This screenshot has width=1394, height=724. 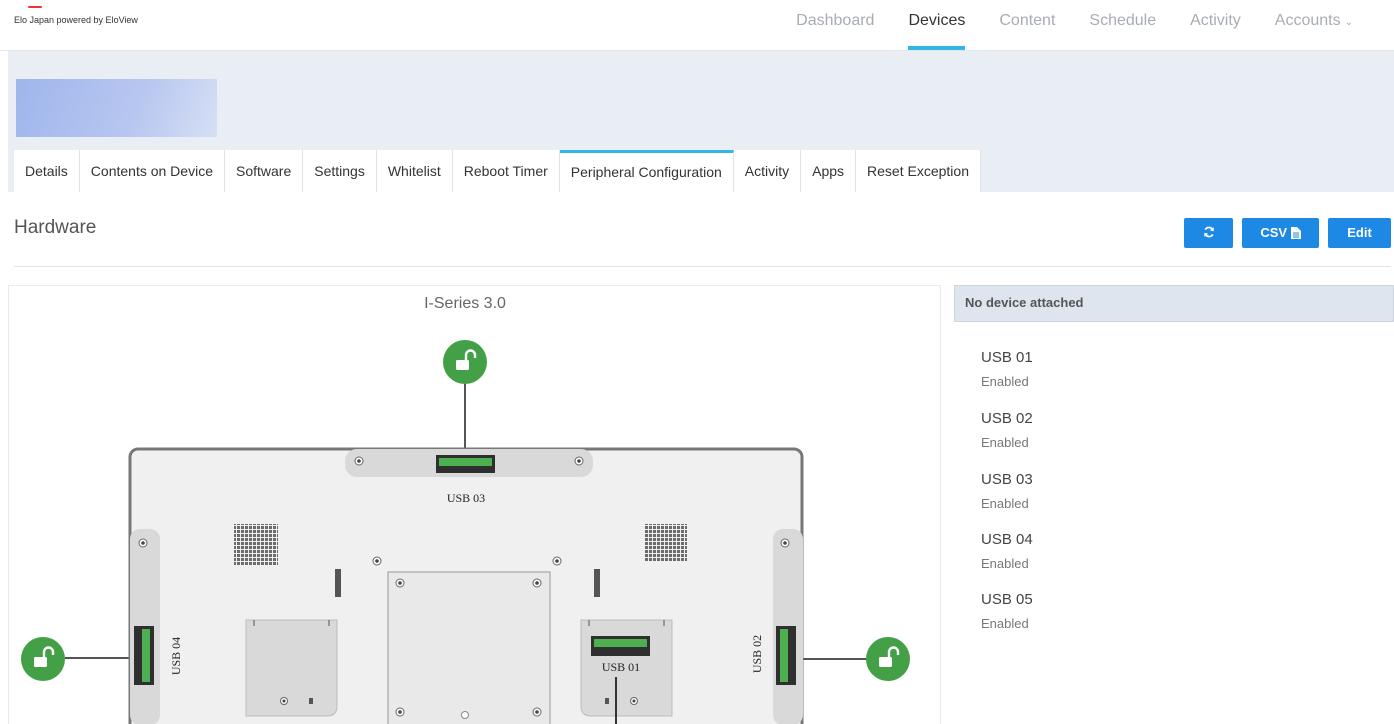 What do you see at coordinates (1122, 25) in the screenshot?
I see `nav-schedule: Schedule` at bounding box center [1122, 25].